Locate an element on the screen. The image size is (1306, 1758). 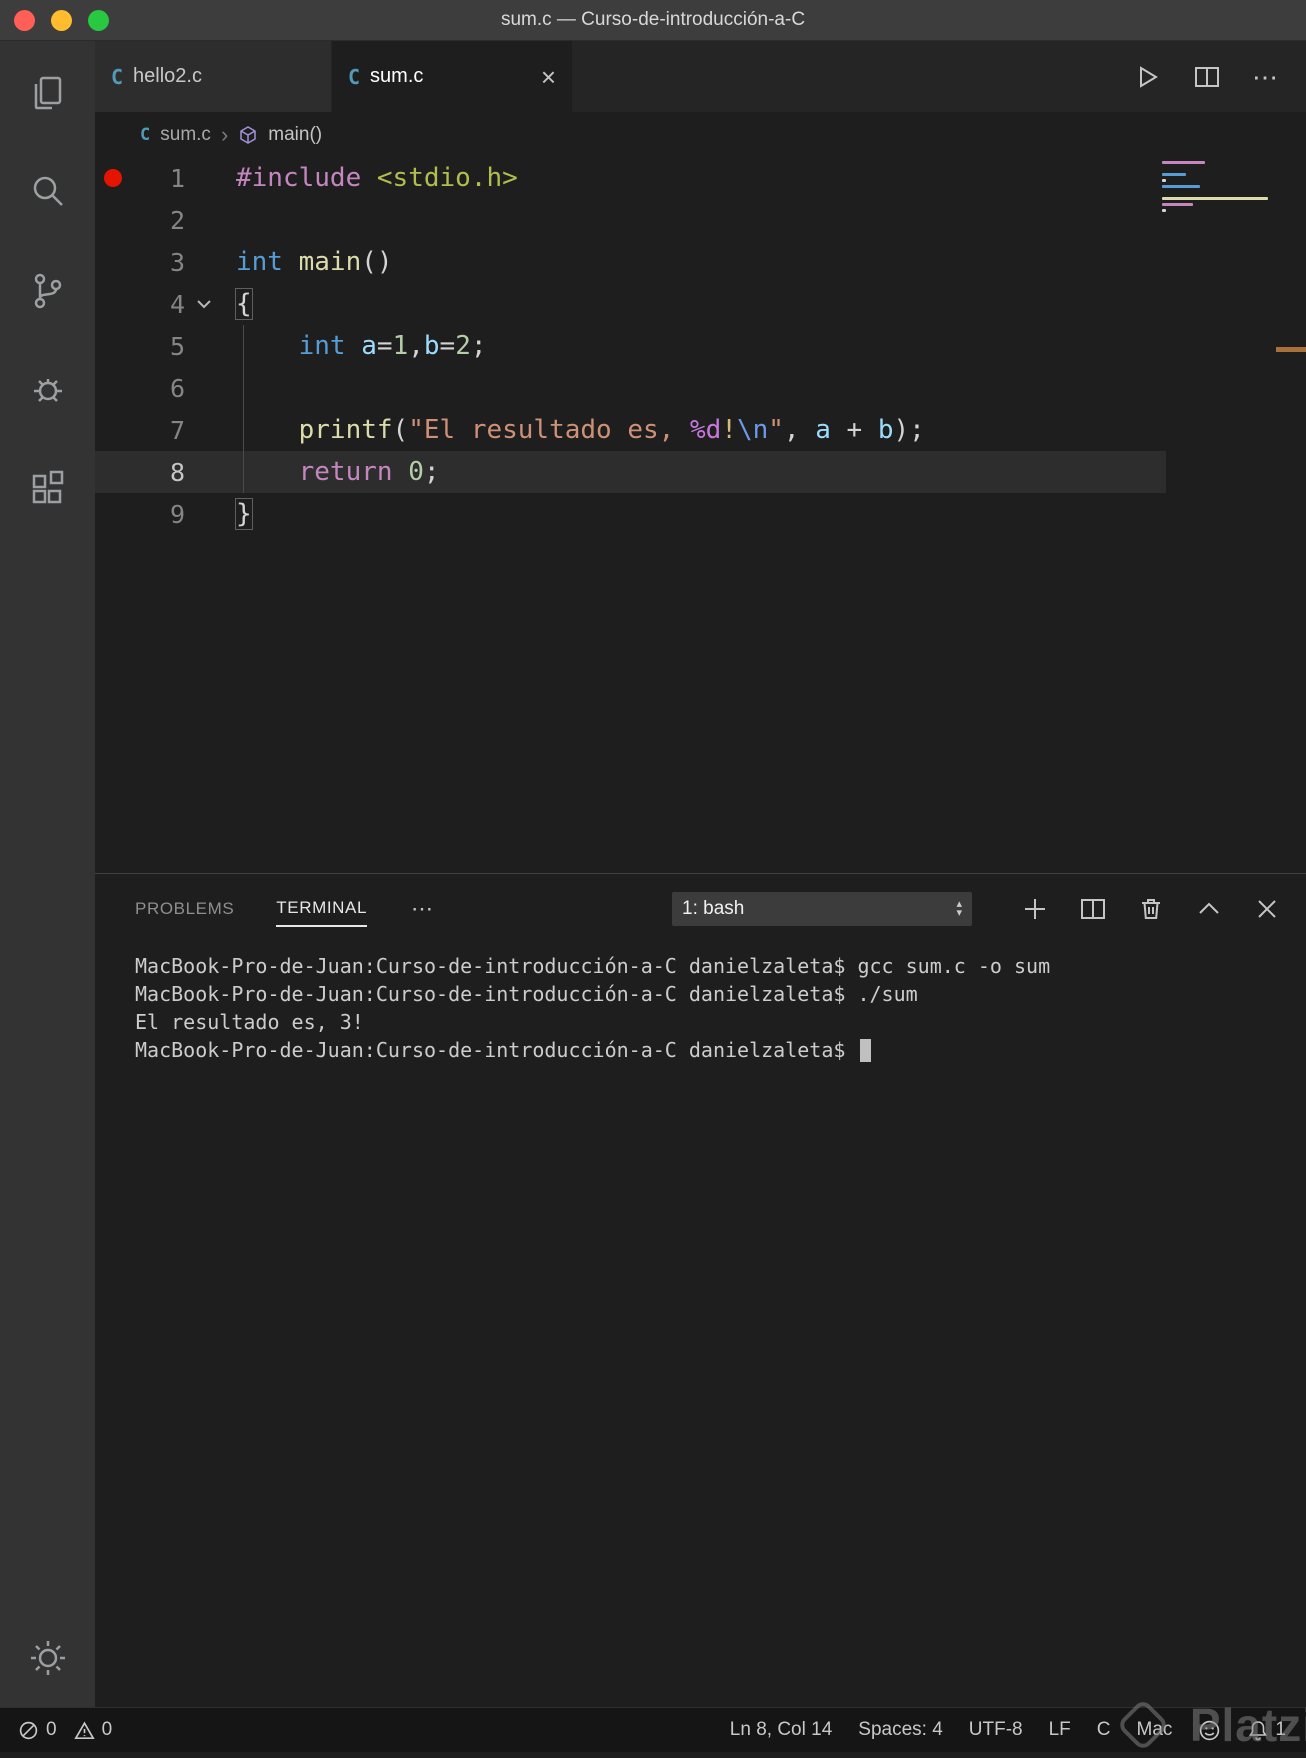
tab-problems: PROBLEMS is located at coordinates (184, 909).